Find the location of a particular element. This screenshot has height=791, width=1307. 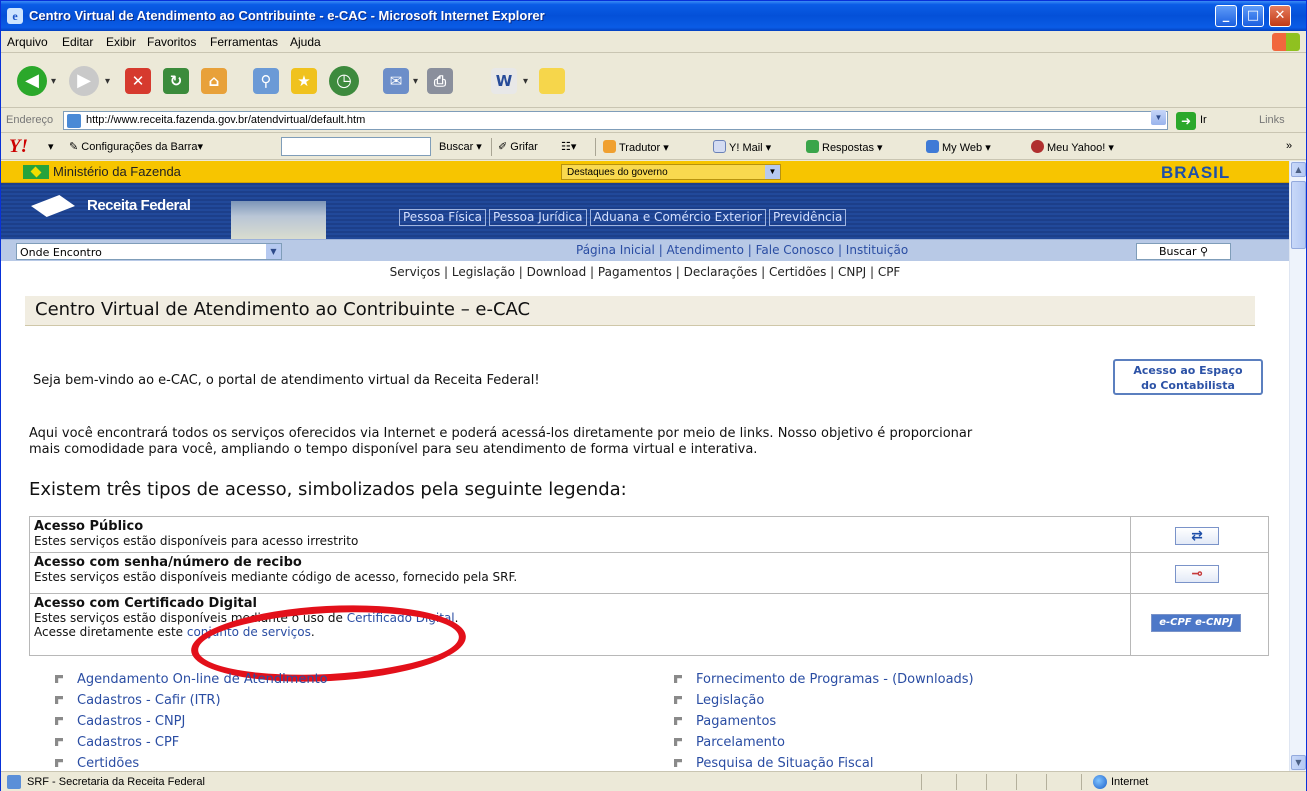

service-link: Cadastros - CPF is located at coordinates (177, 742).